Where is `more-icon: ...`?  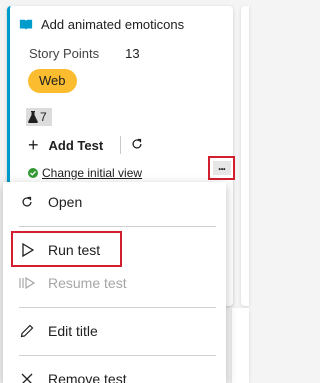
more-icon: ... is located at coordinates (221, 167).